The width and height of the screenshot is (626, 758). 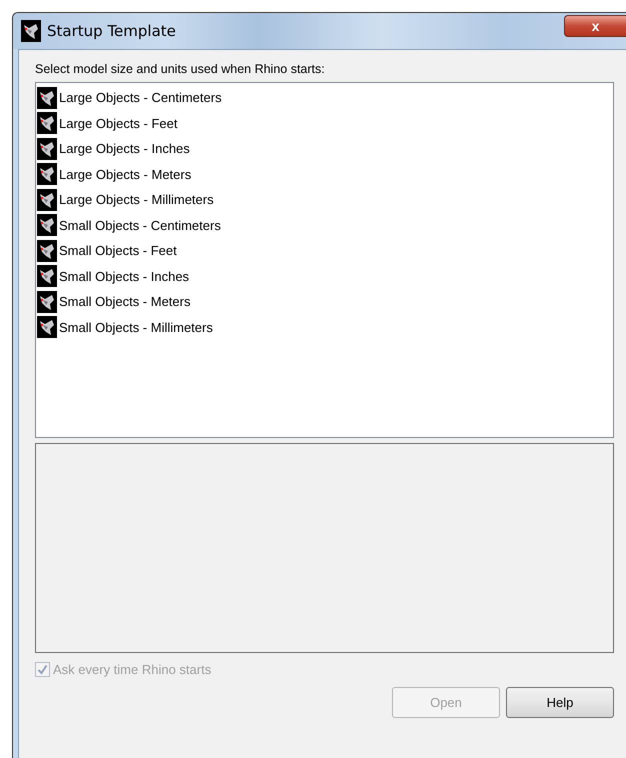 What do you see at coordinates (324, 276) in the screenshot?
I see `template-item: Small Objects - Inches` at bounding box center [324, 276].